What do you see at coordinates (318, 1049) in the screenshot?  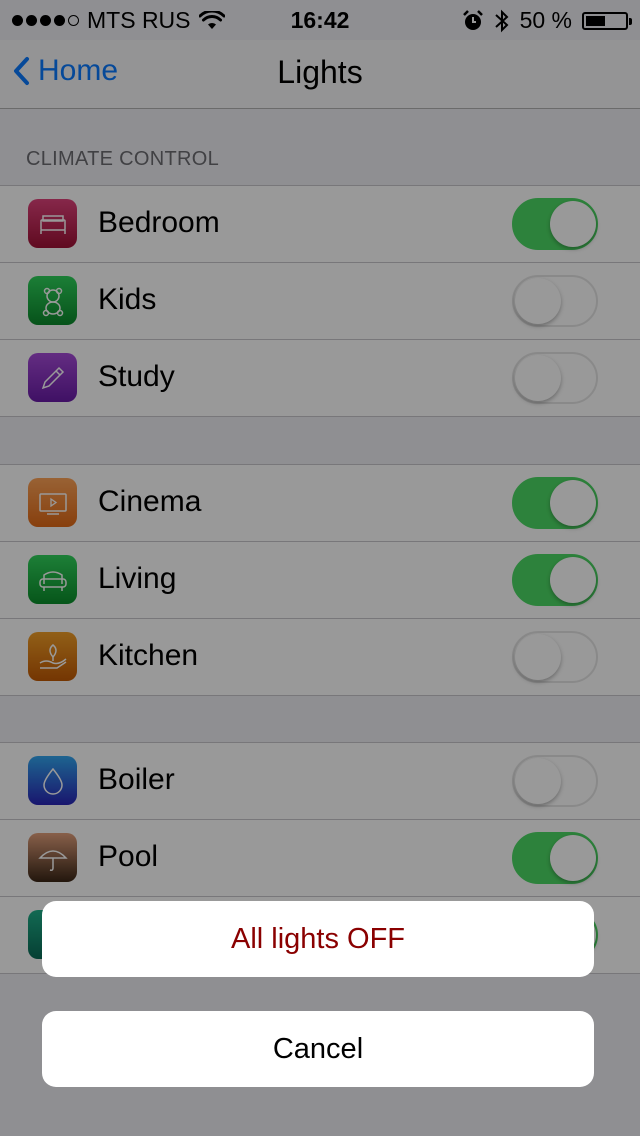 I see `cancel-button: Cancel` at bounding box center [318, 1049].